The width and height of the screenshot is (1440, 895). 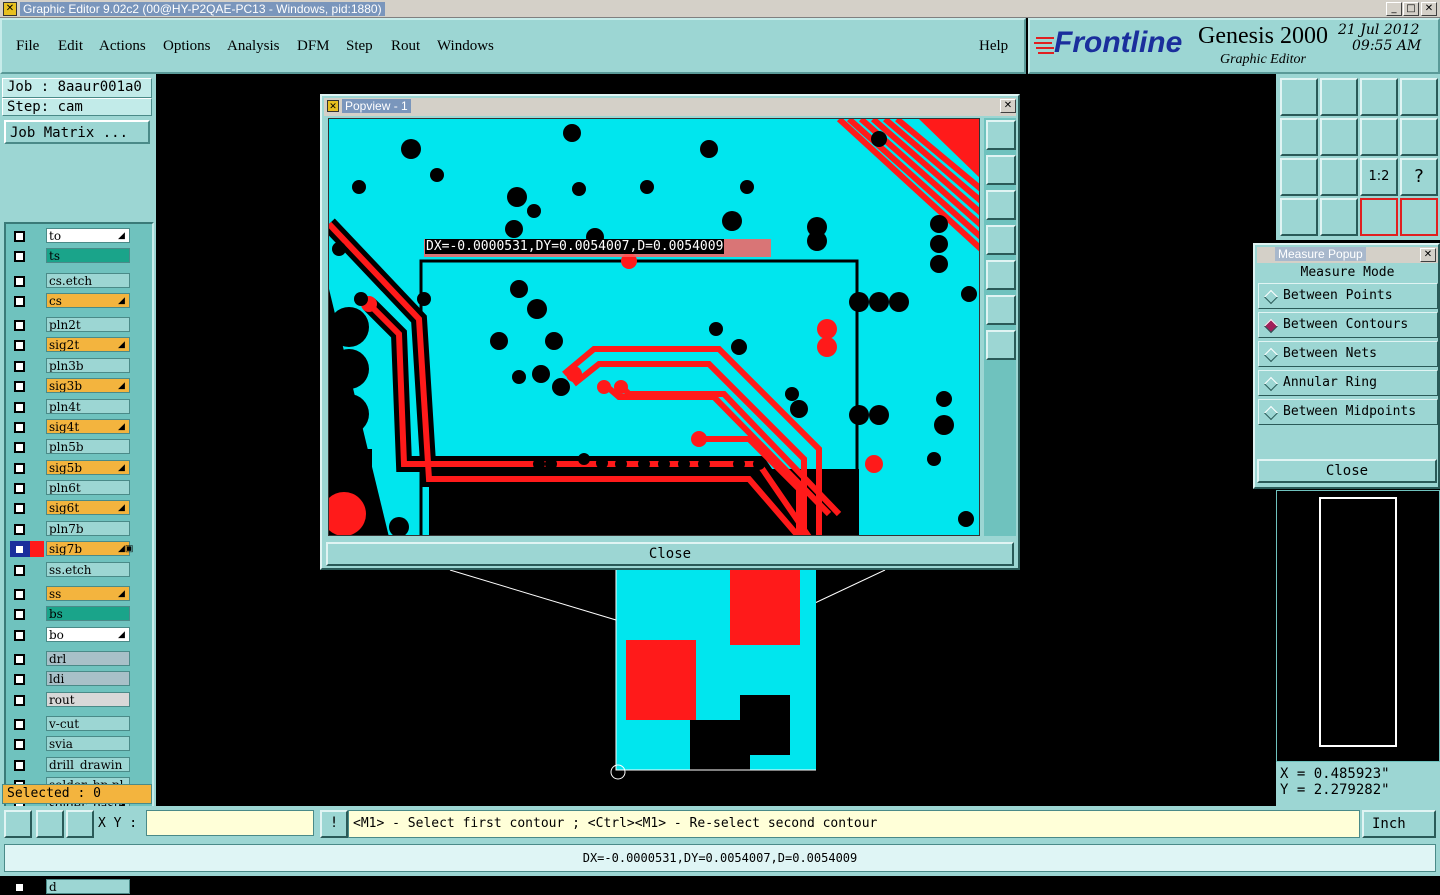 I want to click on layer-row: bo ◢, so click(x=70, y=634).